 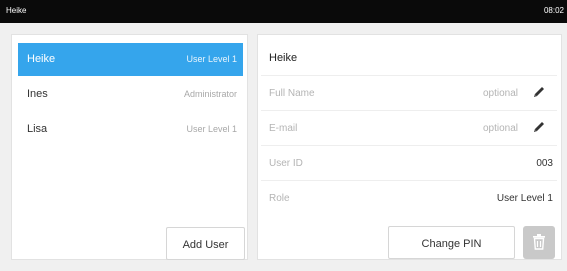 What do you see at coordinates (37, 129) in the screenshot?
I see `user-name: Lisa` at bounding box center [37, 129].